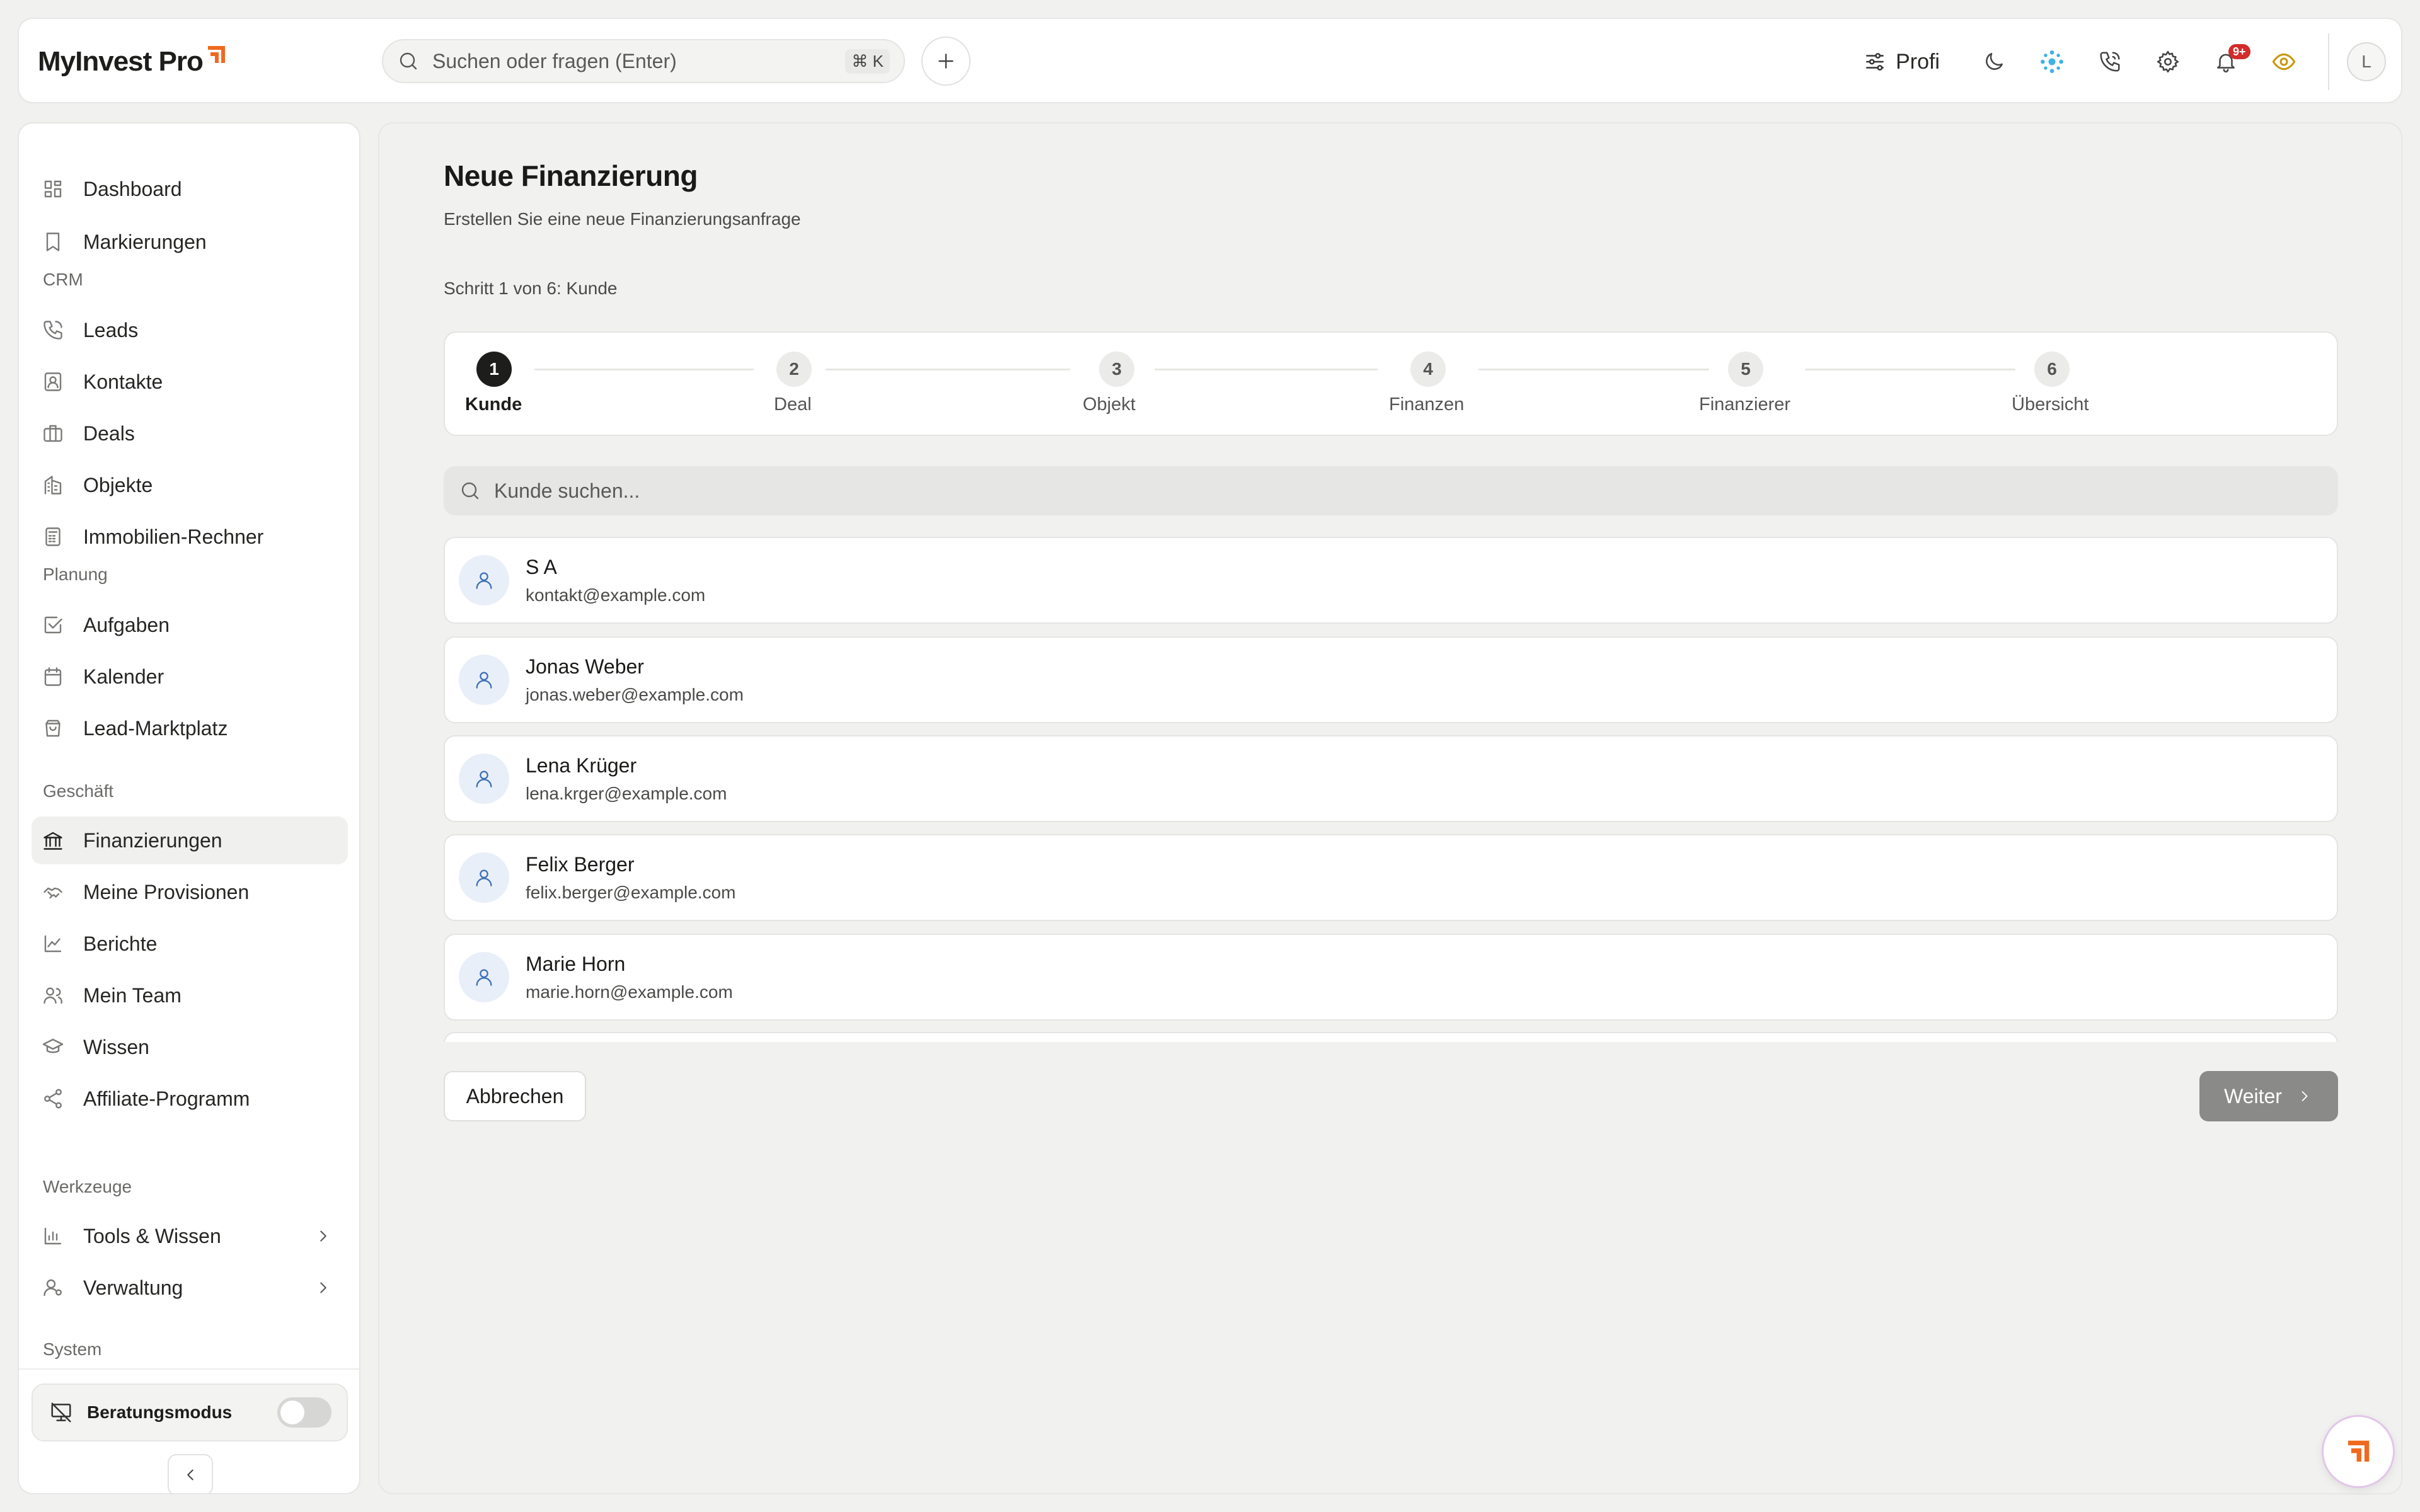 This screenshot has width=2420, height=1512. I want to click on cancel-button: Abbrechen, so click(515, 1096).